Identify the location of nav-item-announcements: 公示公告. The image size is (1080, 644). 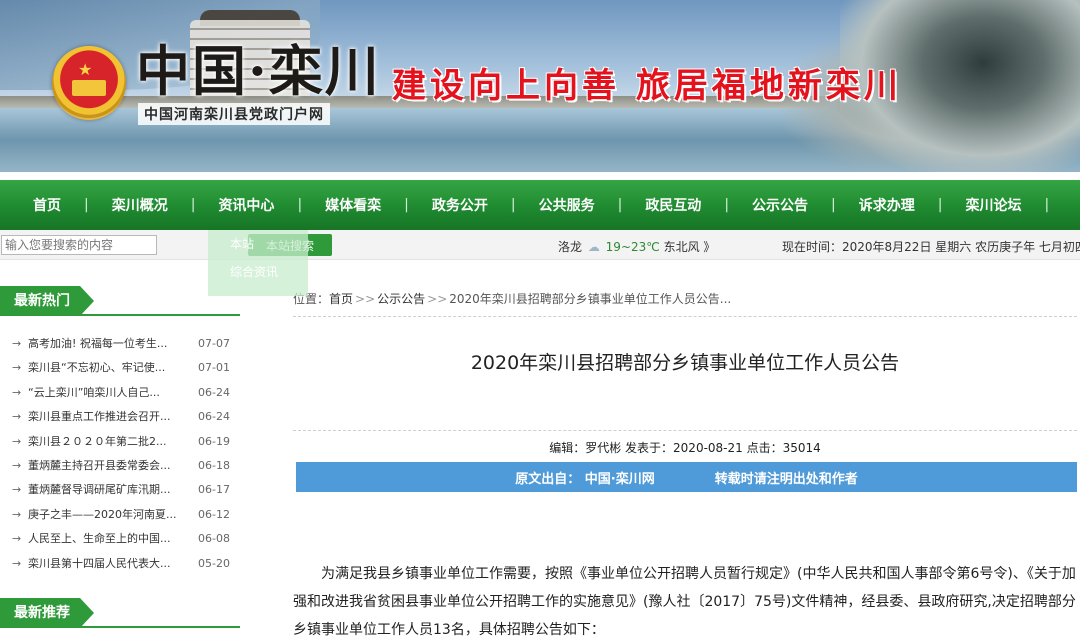
(780, 205).